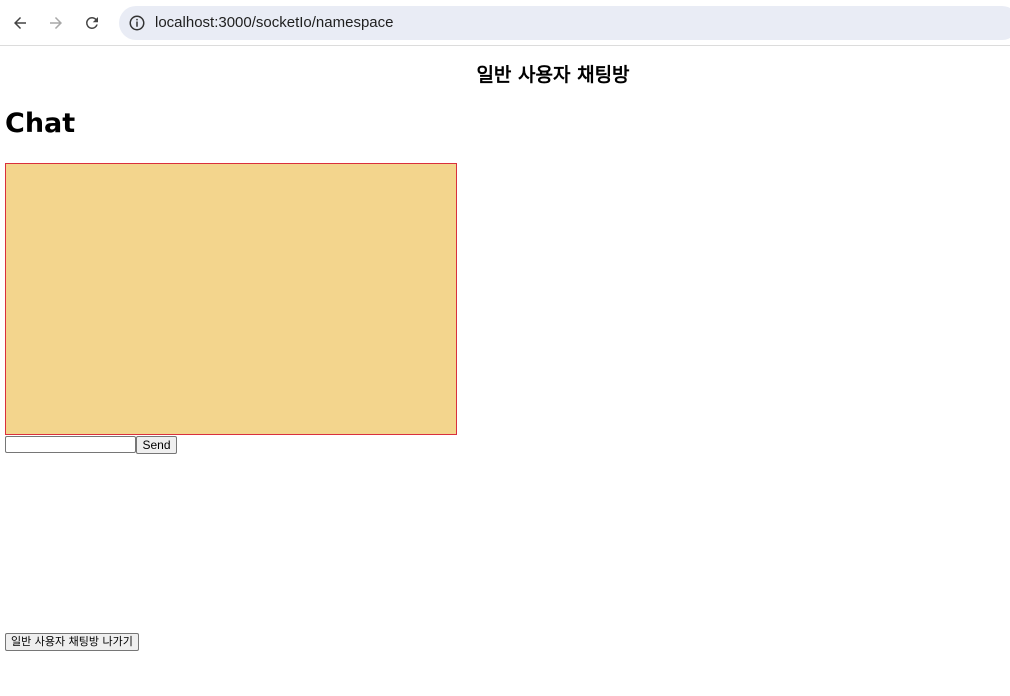 The width and height of the screenshot is (1010, 696). I want to click on forward-button, so click(56, 23).